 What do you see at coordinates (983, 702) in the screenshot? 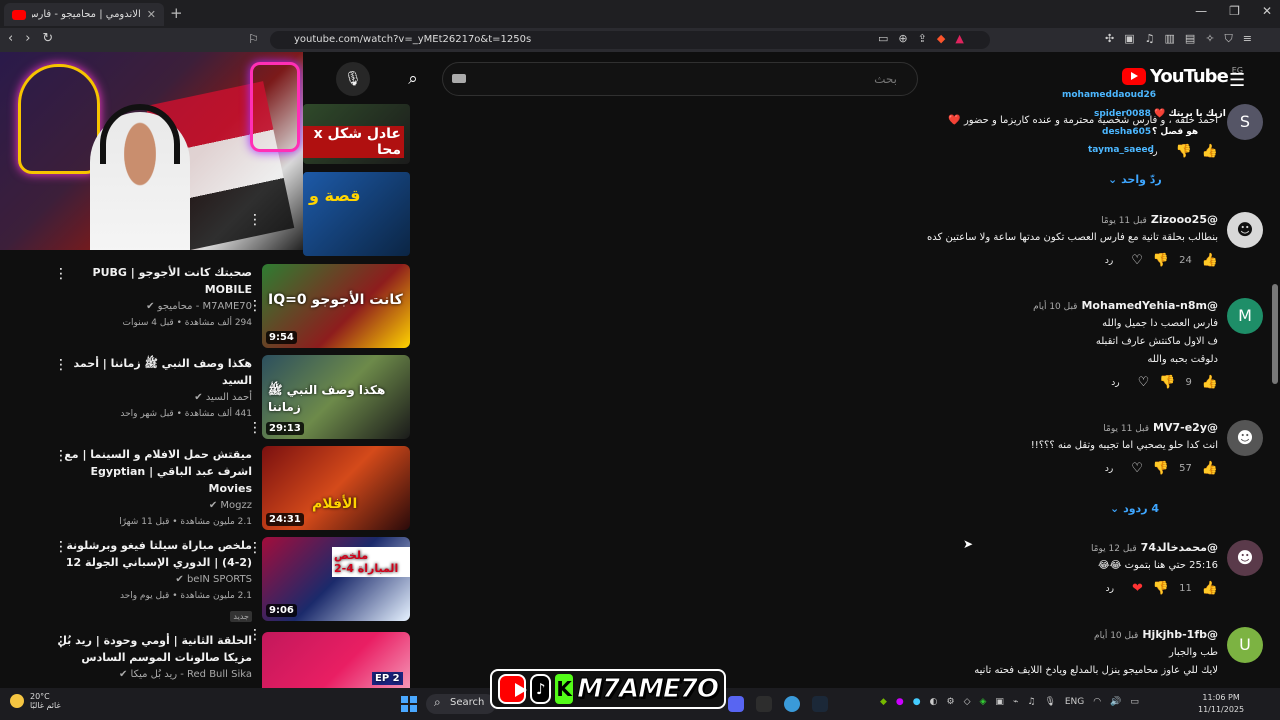
I see `tray-app-icon: ◈` at bounding box center [983, 702].